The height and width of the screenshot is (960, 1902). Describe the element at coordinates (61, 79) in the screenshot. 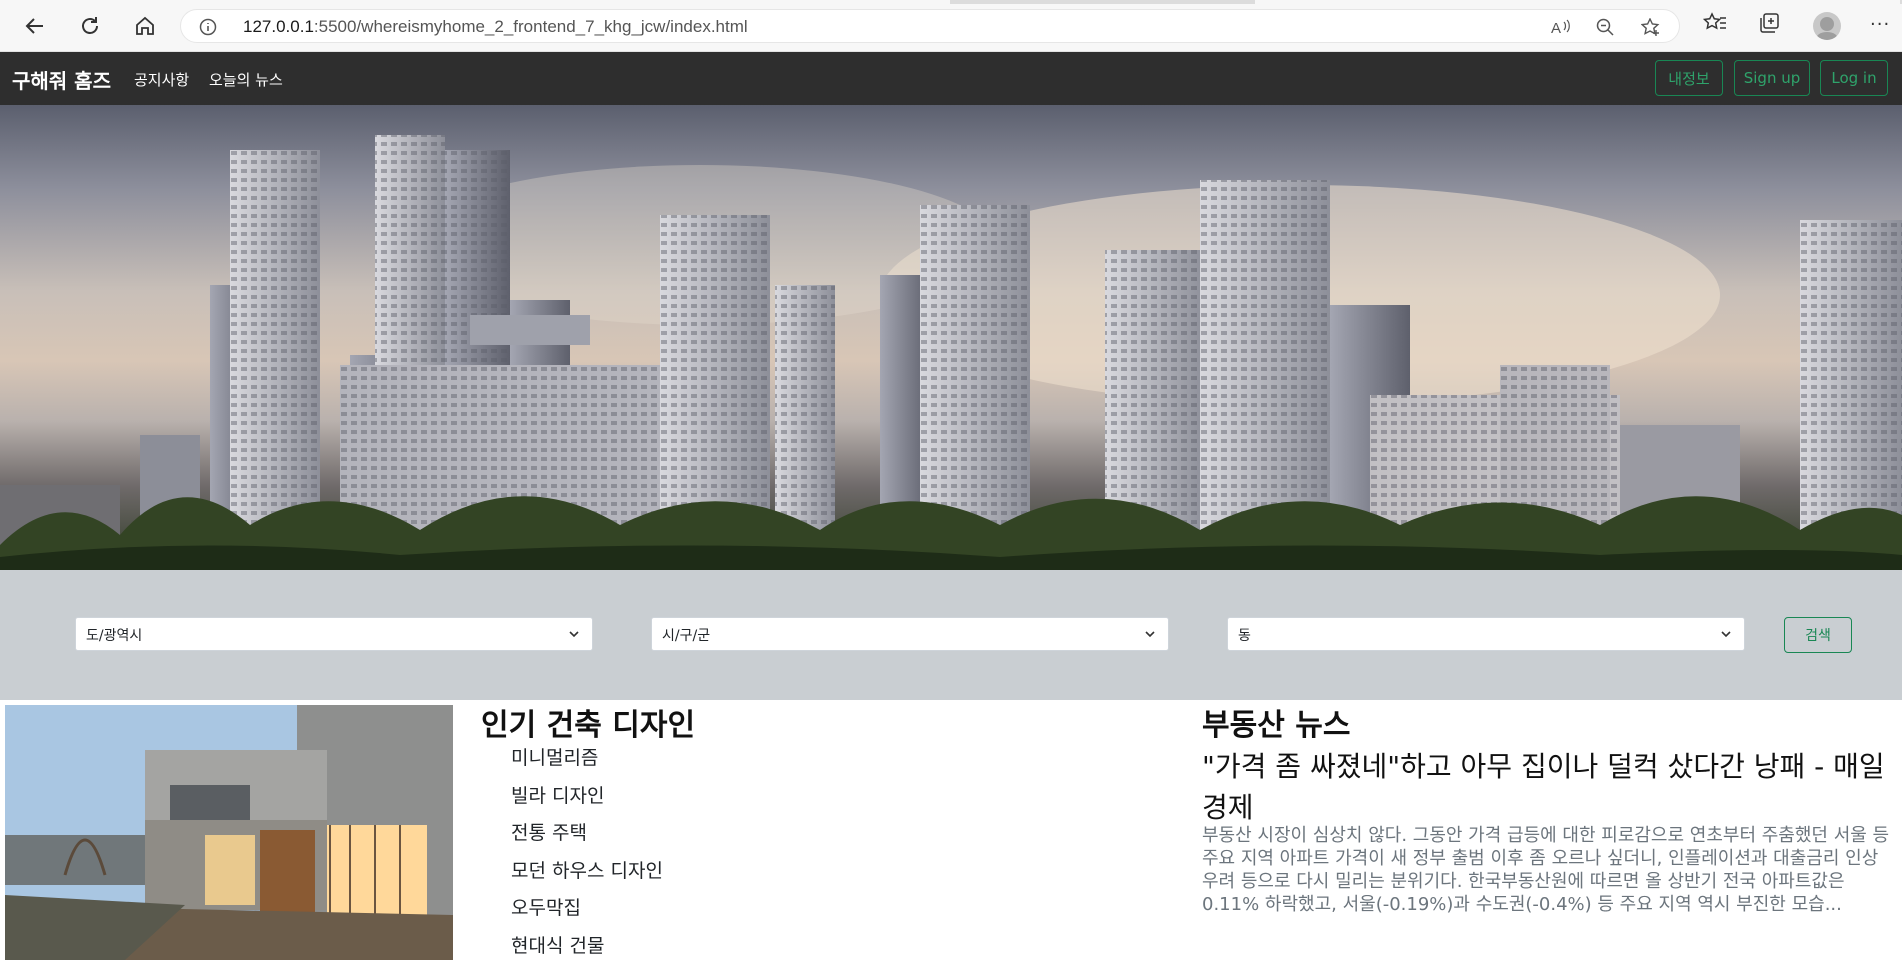

I see `brand-logo: 구해줘 홈즈` at that location.